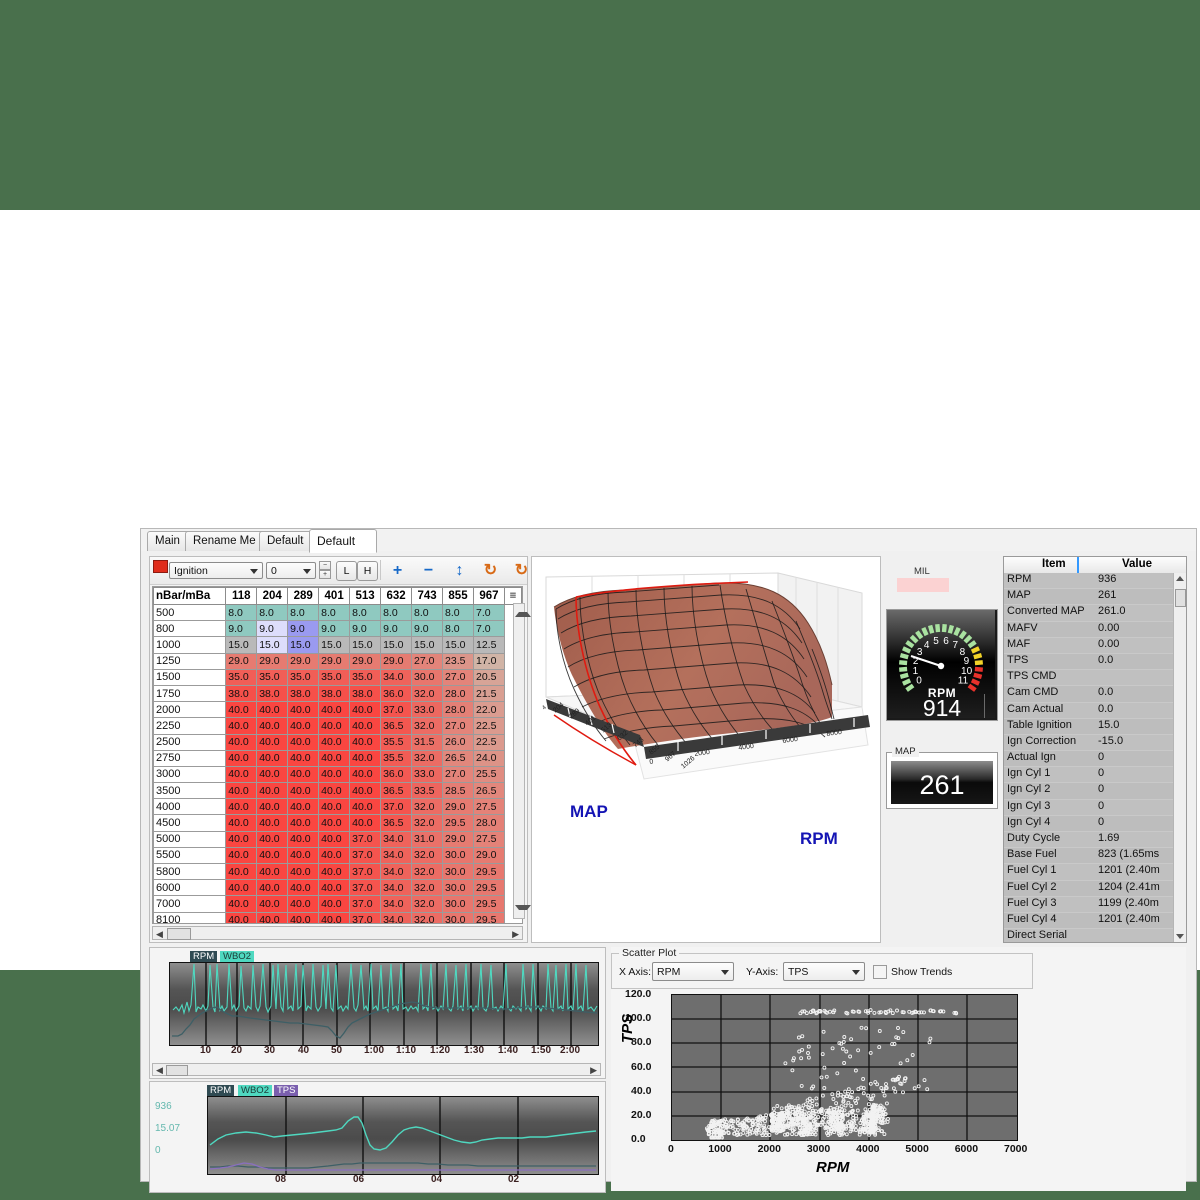  Describe the element at coordinates (1089, 888) in the screenshot. I see `data-list-row: Fuel Cyl 2 1204 (2.41m` at that location.